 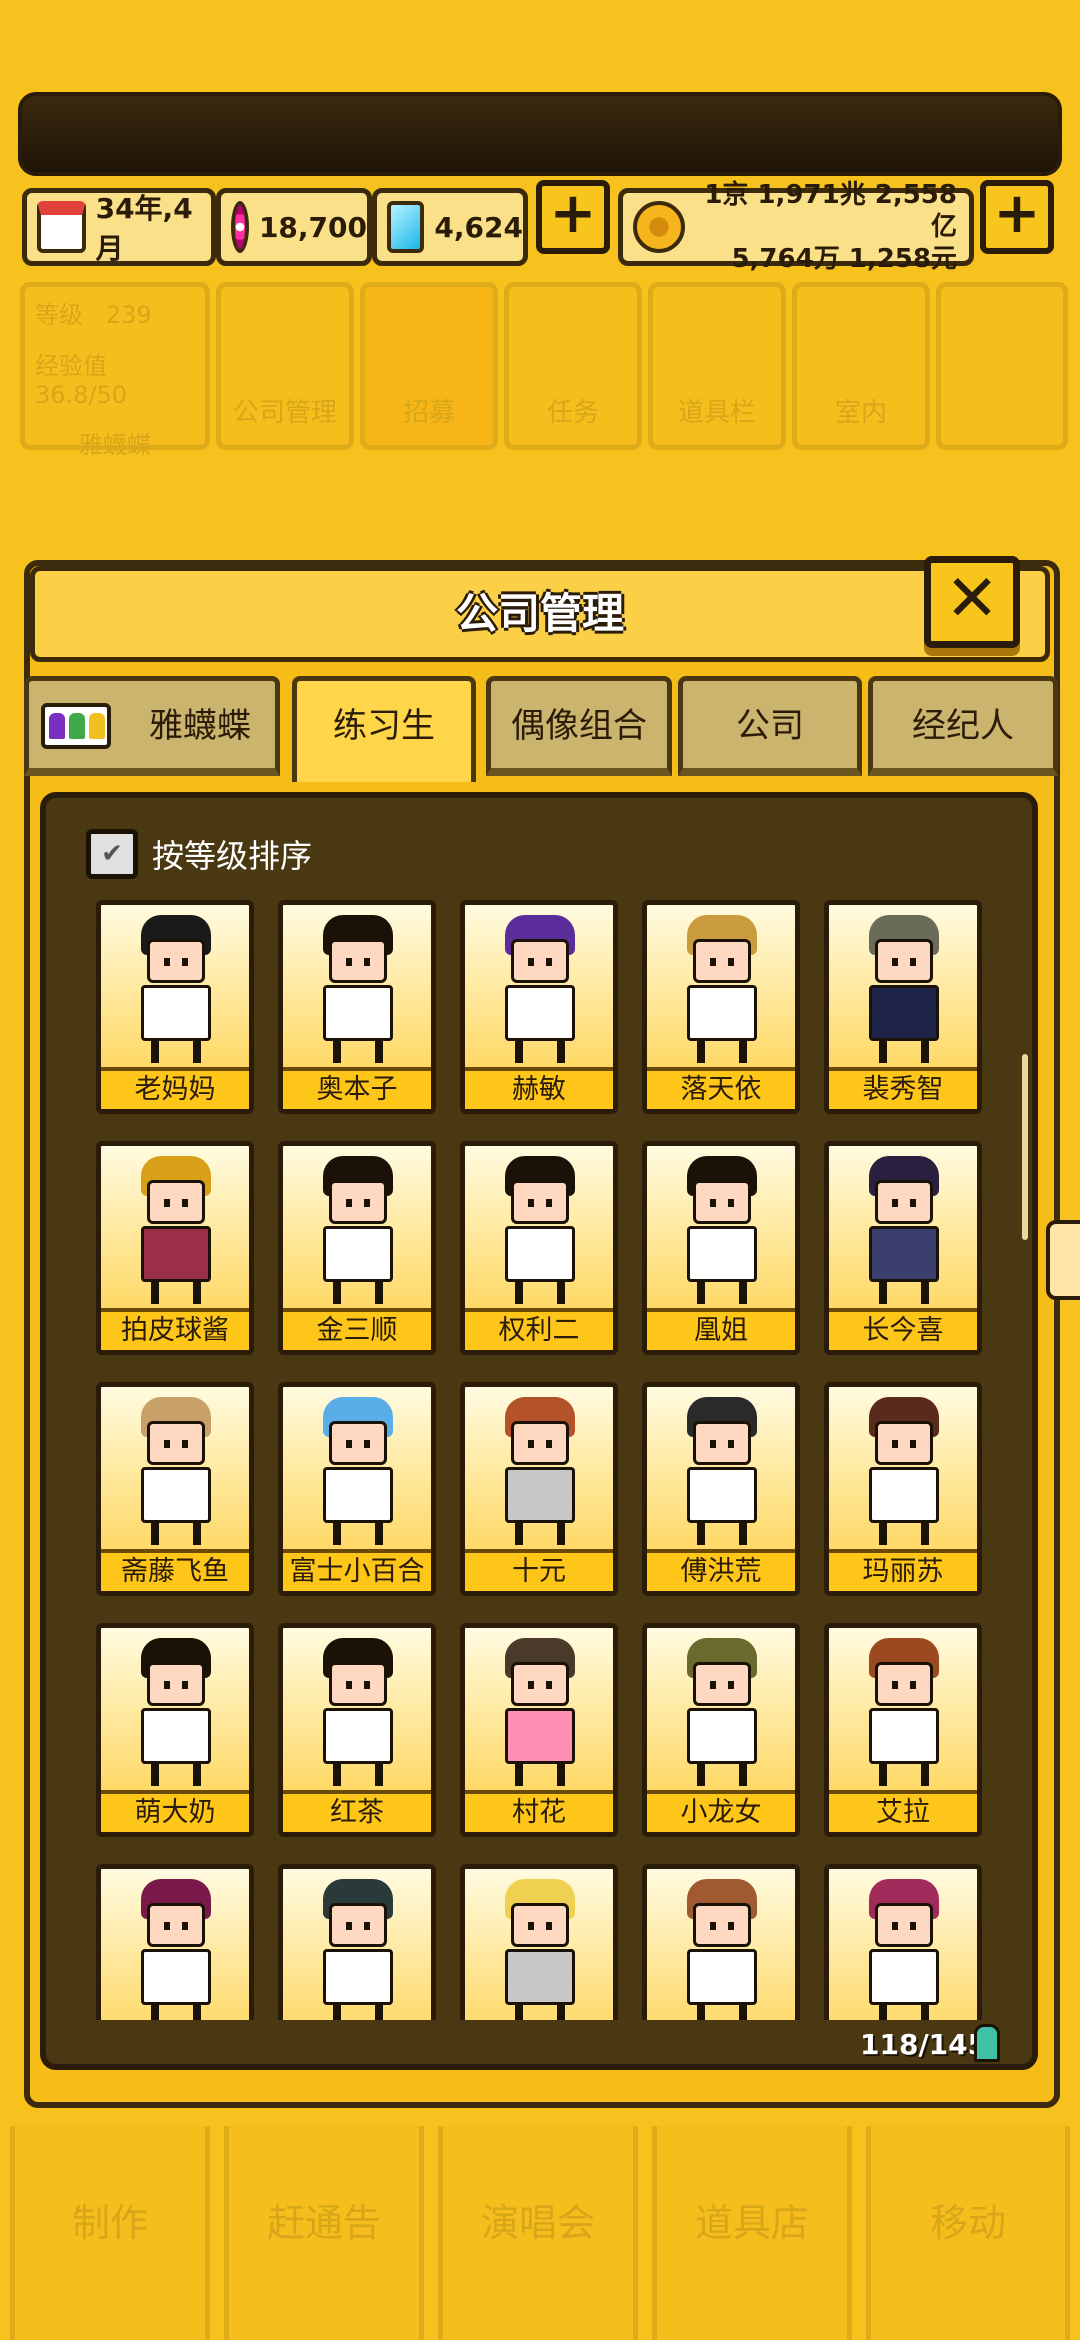 What do you see at coordinates (721, 1730) in the screenshot?
I see `trainee-card: 小龙女` at bounding box center [721, 1730].